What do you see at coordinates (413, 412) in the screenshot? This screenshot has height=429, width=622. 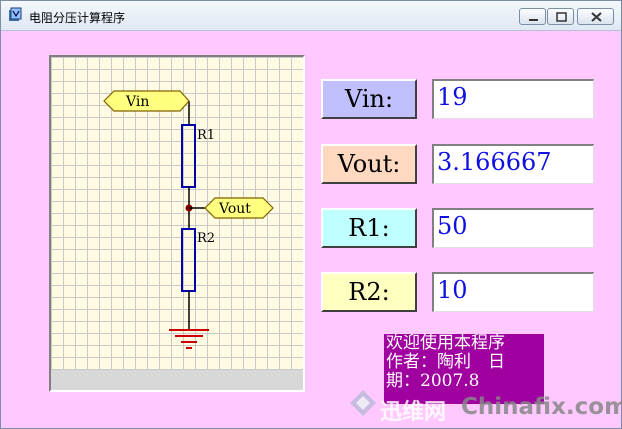 I see `watermark-cn-text: 迅维网` at bounding box center [413, 412].